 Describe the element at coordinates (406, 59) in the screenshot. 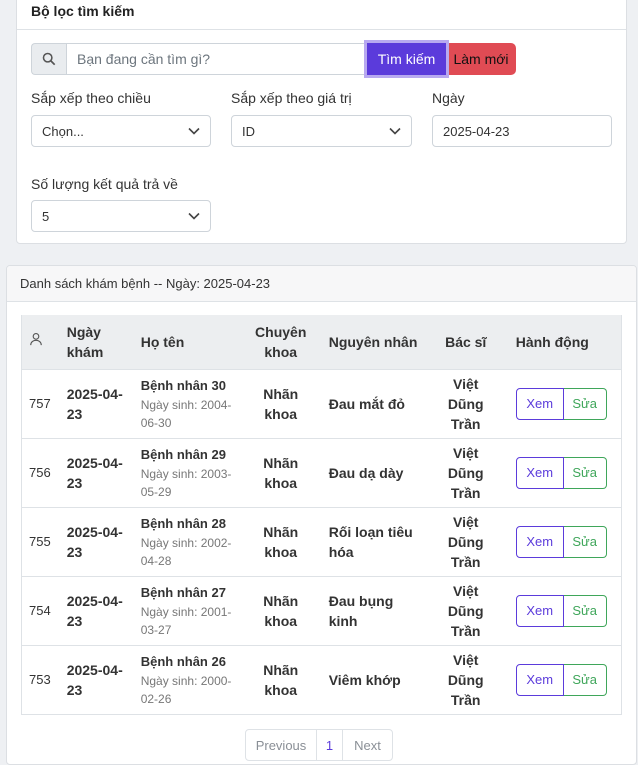

I see `search-button: Tìm kiếm` at that location.